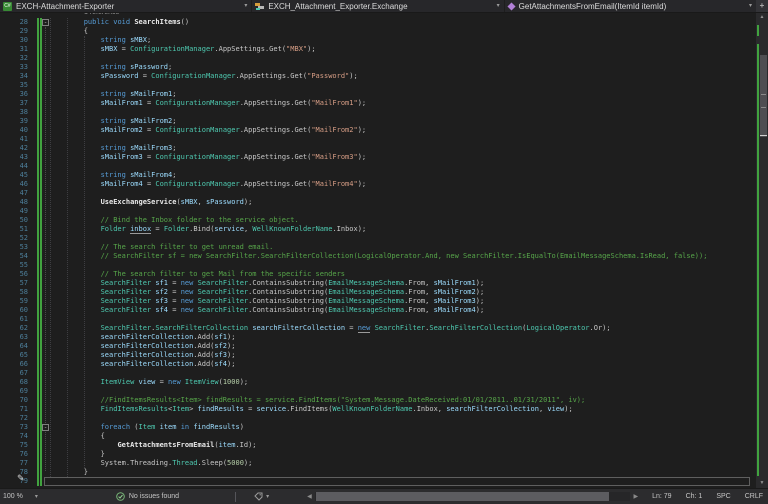 This screenshot has width=768, height=504. I want to click on code-line: 38, so click(378, 112).